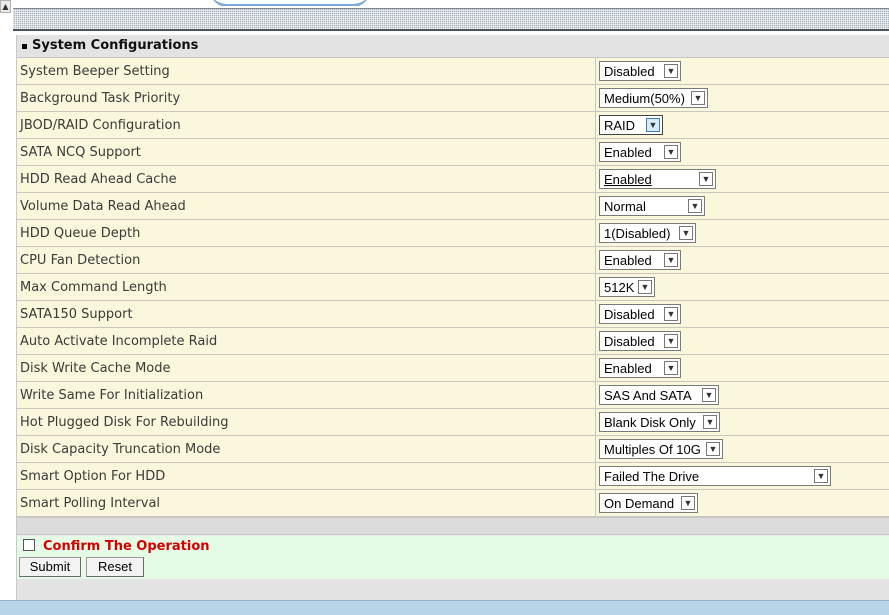 This screenshot has width=889, height=615. Describe the element at coordinates (453, 152) in the screenshot. I see `config-row: SATA NCQ Support Enabled ▼` at that location.